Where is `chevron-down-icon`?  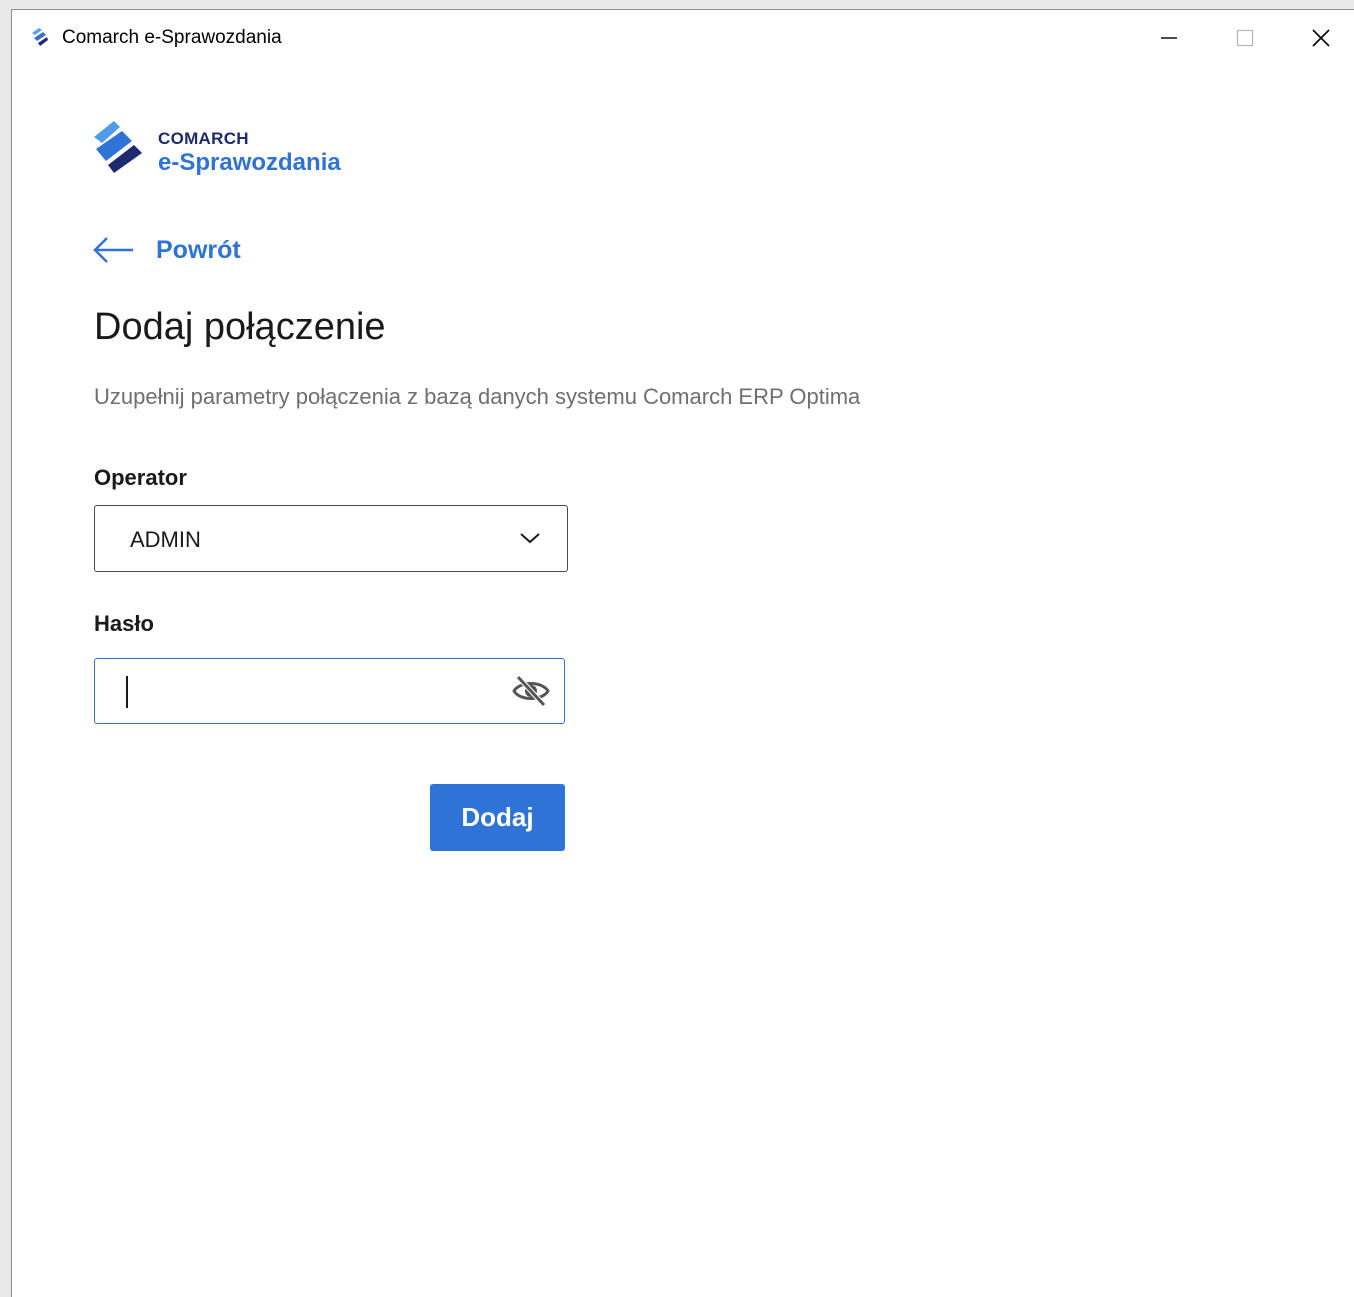
chevron-down-icon is located at coordinates (530, 538).